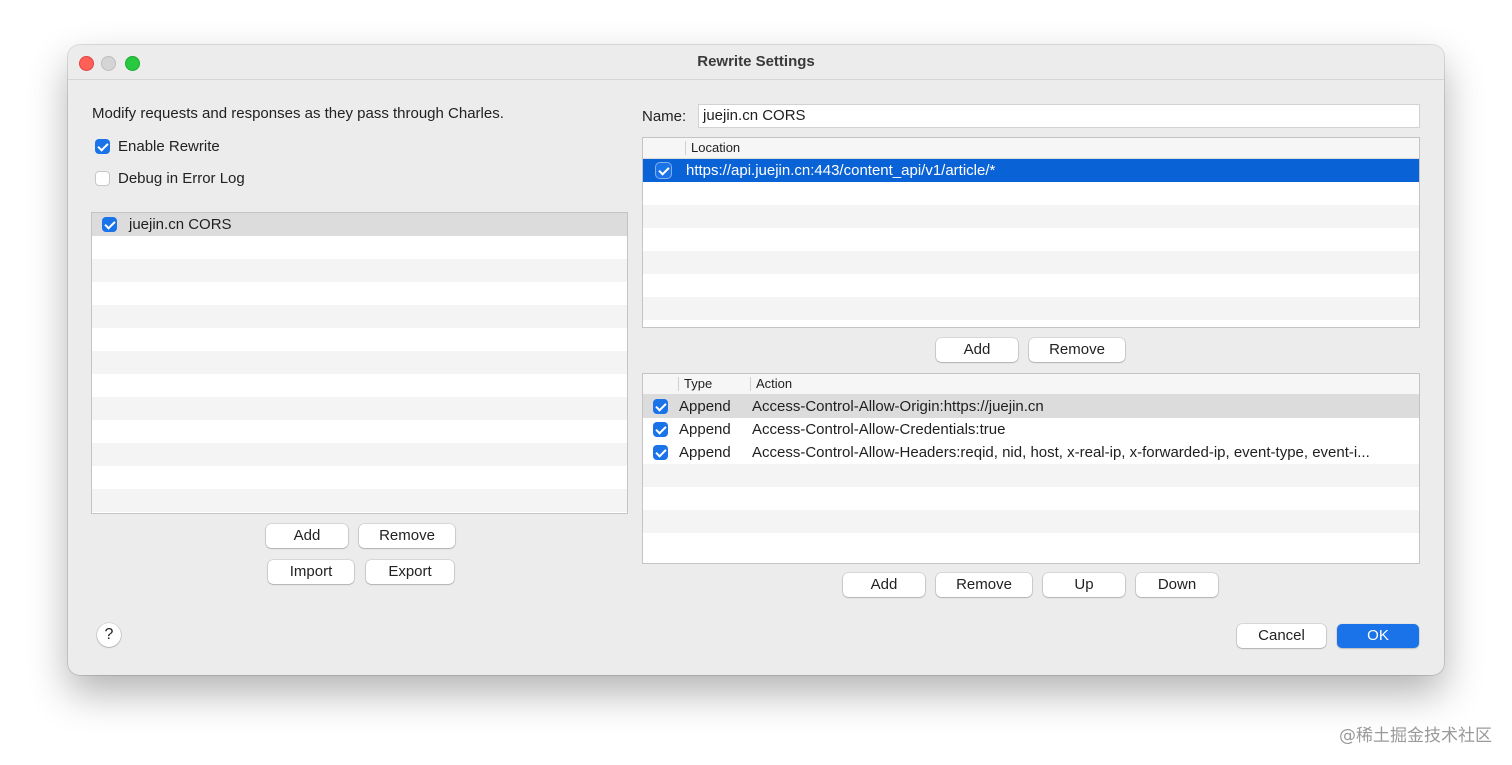 Image resolution: width=1512 pixels, height=765 pixels. Describe the element at coordinates (884, 585) in the screenshot. I see `add-rule-button: Add` at that location.